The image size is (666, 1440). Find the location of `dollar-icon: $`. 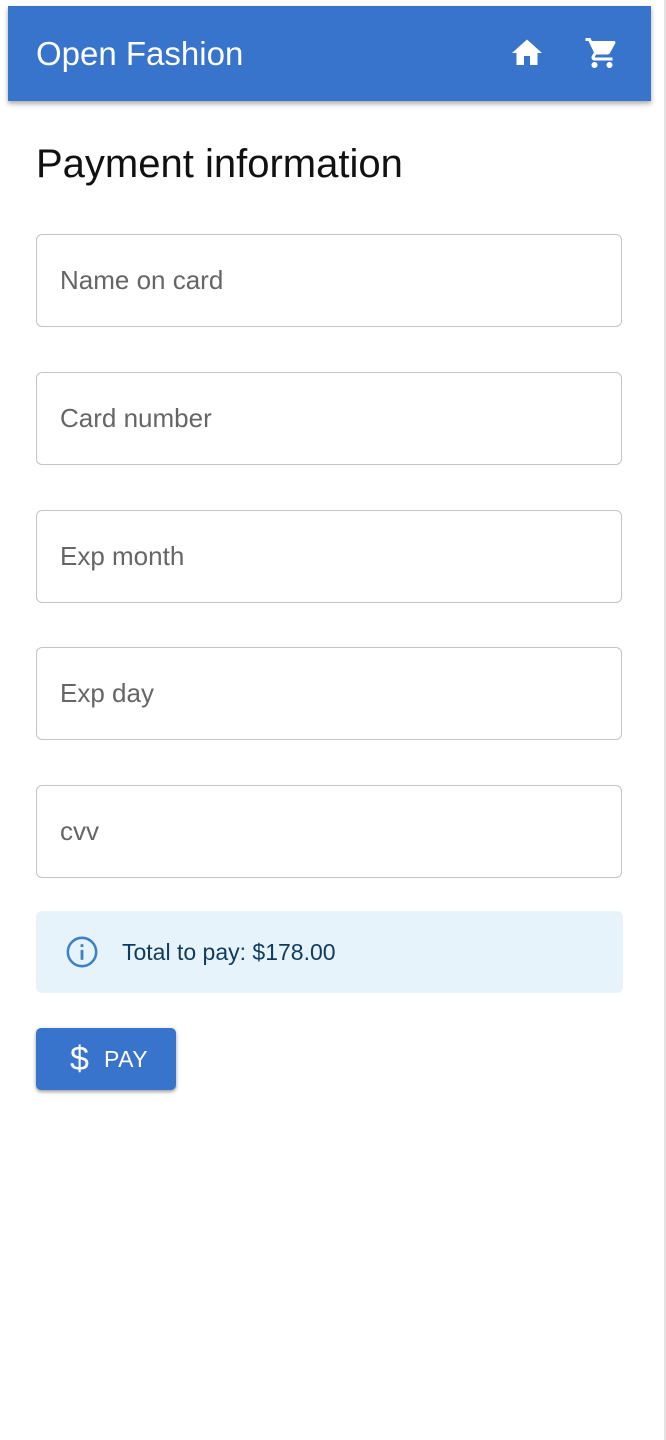

dollar-icon: $ is located at coordinates (79, 1059).